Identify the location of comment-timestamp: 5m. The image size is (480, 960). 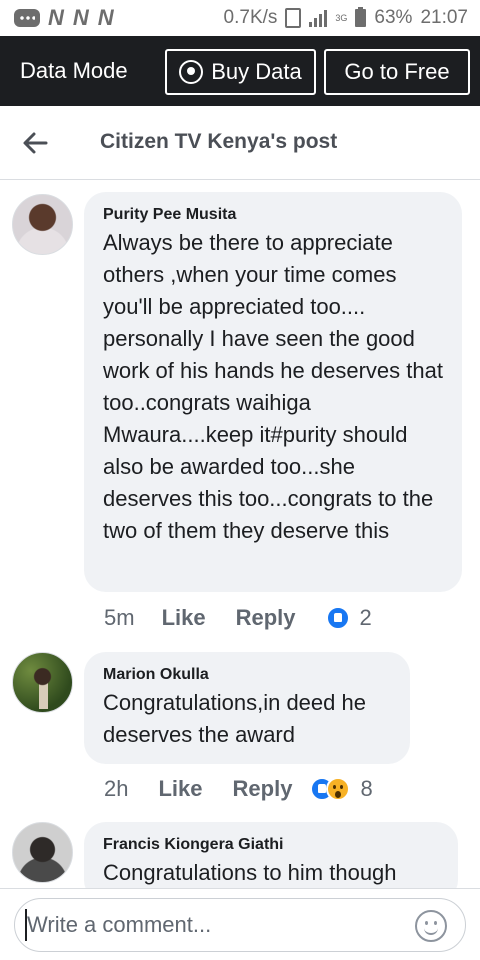
(119, 618).